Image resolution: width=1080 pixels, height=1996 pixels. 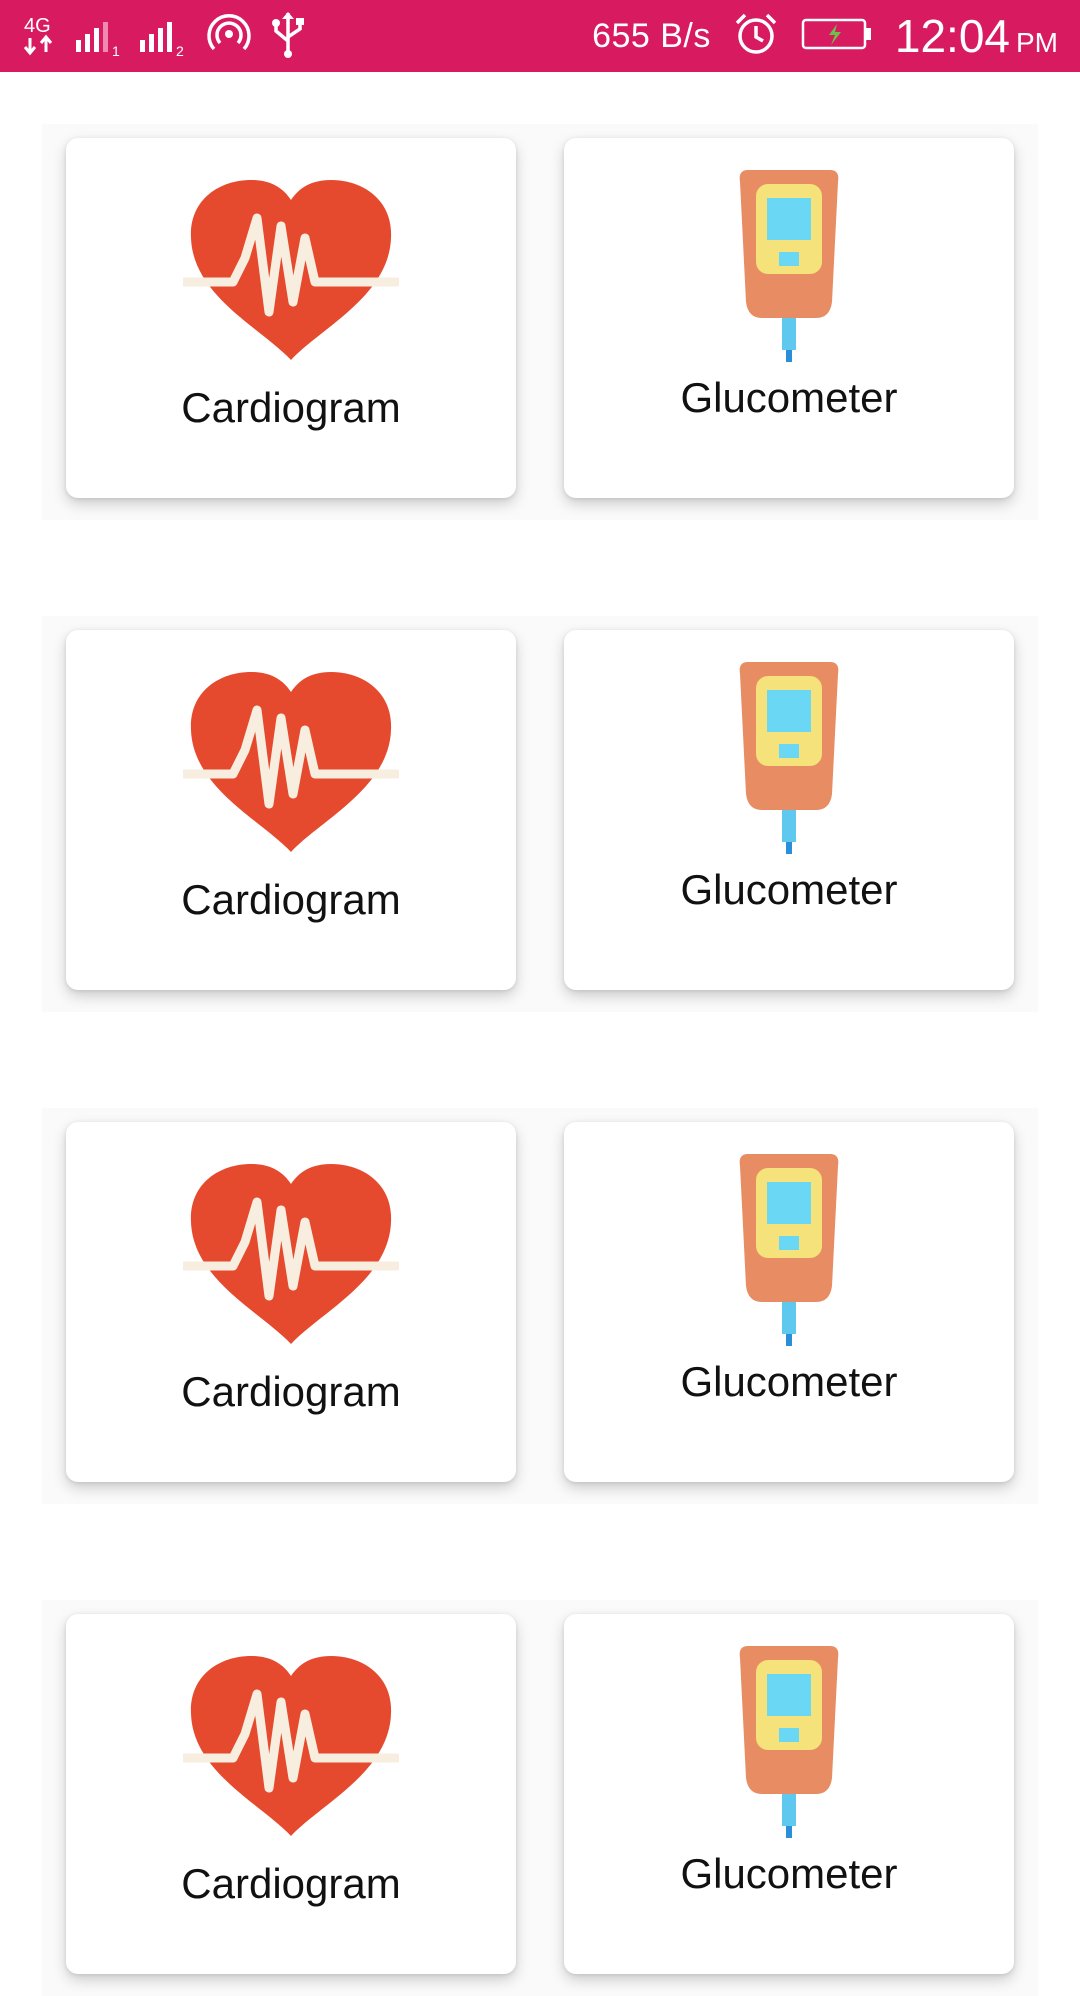 What do you see at coordinates (756, 36) in the screenshot?
I see `alarm-icon` at bounding box center [756, 36].